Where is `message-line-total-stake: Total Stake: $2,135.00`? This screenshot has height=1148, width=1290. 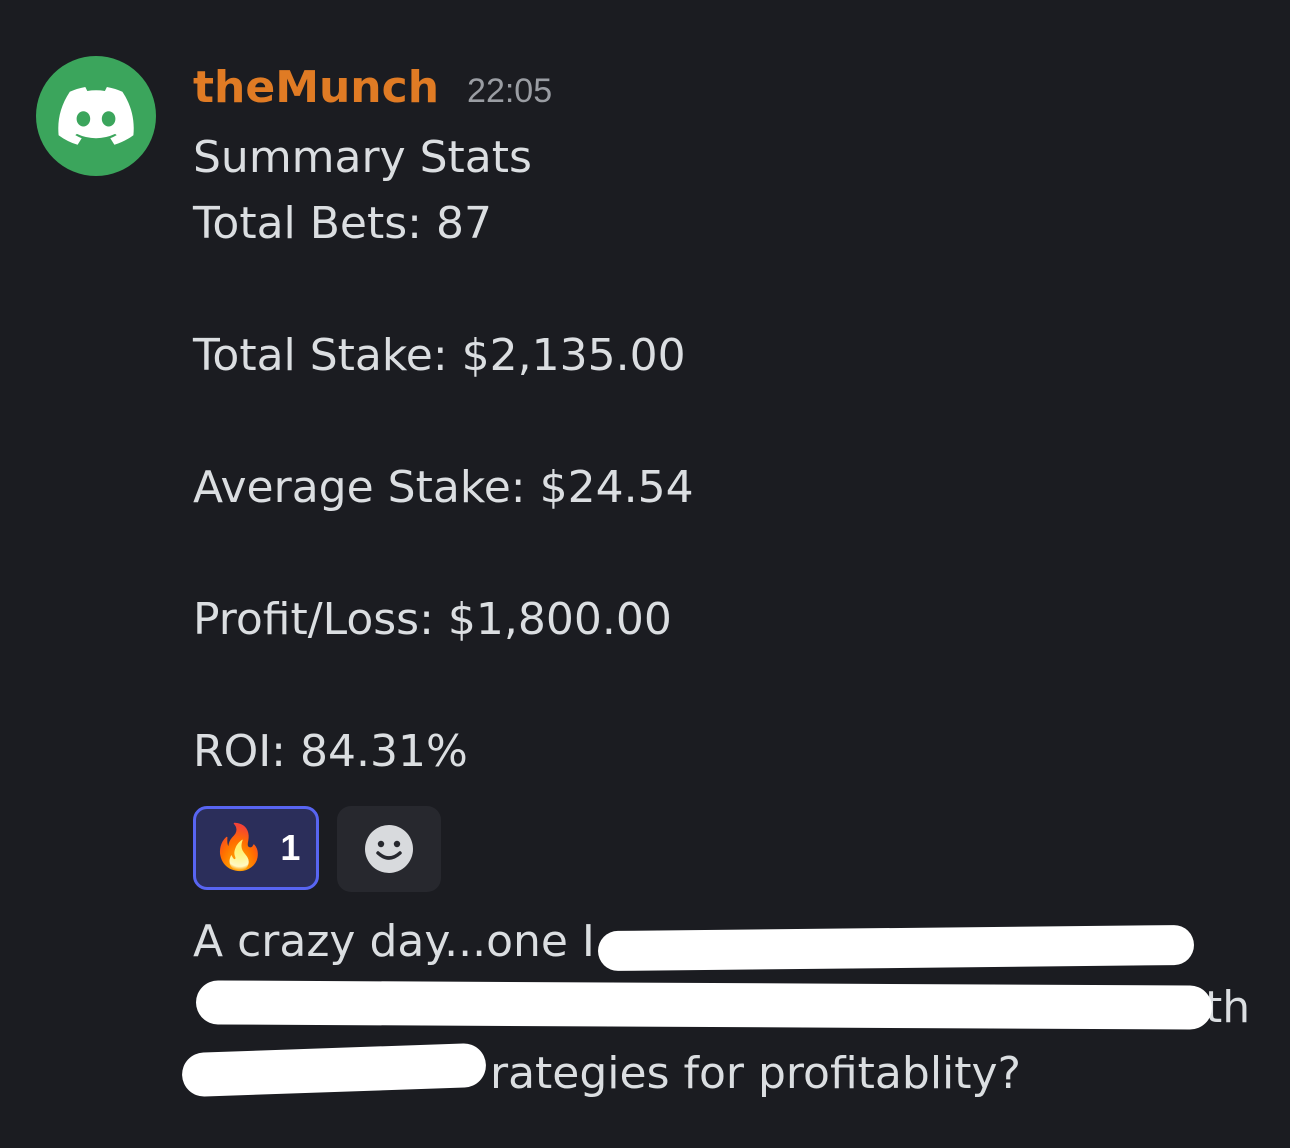
message-line-total-stake: Total Stake: $2,135.00 is located at coordinates (439, 355).